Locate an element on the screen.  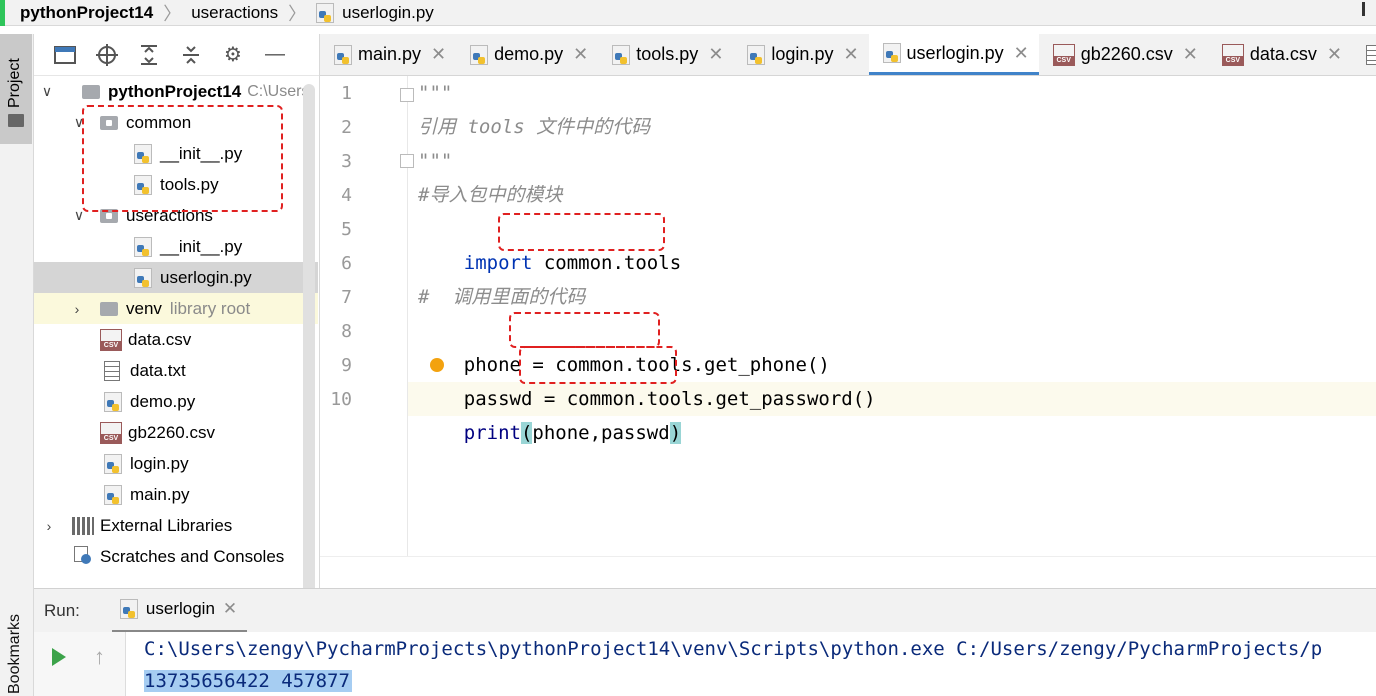
minimize-icon: — is located at coordinates (275, 54).